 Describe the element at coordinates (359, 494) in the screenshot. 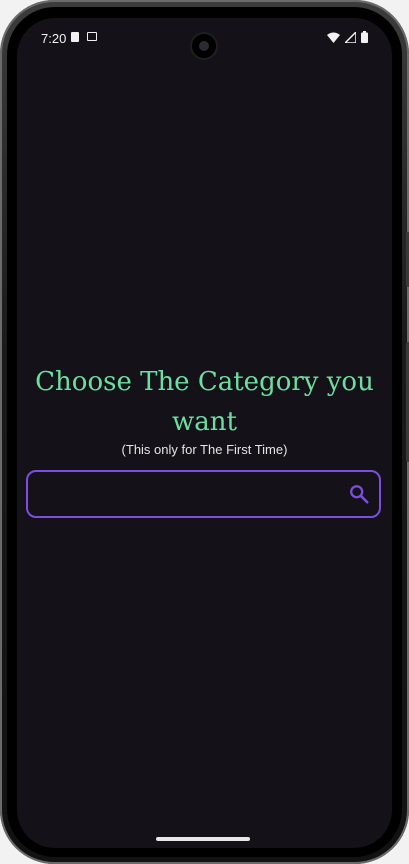

I see `search-icon` at that location.